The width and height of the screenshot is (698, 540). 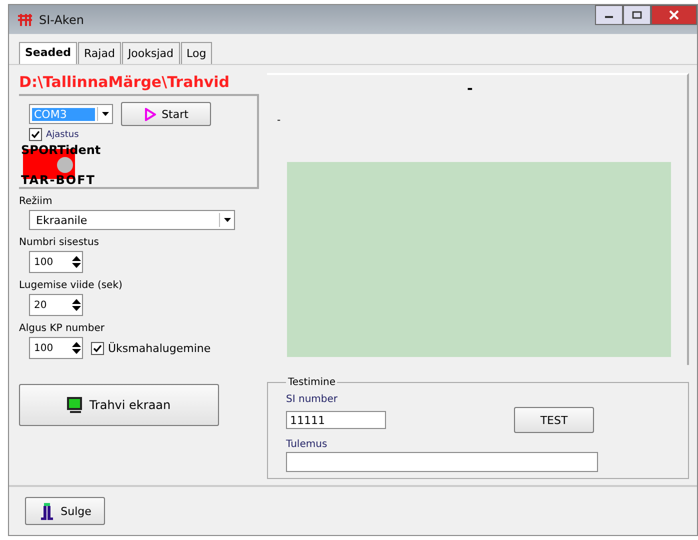 I want to click on maximize-icon, so click(x=637, y=15).